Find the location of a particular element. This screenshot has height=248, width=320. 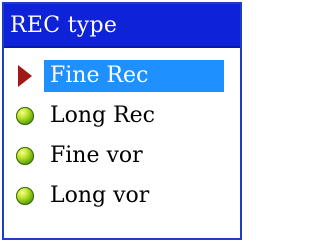

menu-item-fine-rec: Fine Rec is located at coordinates (122, 76).